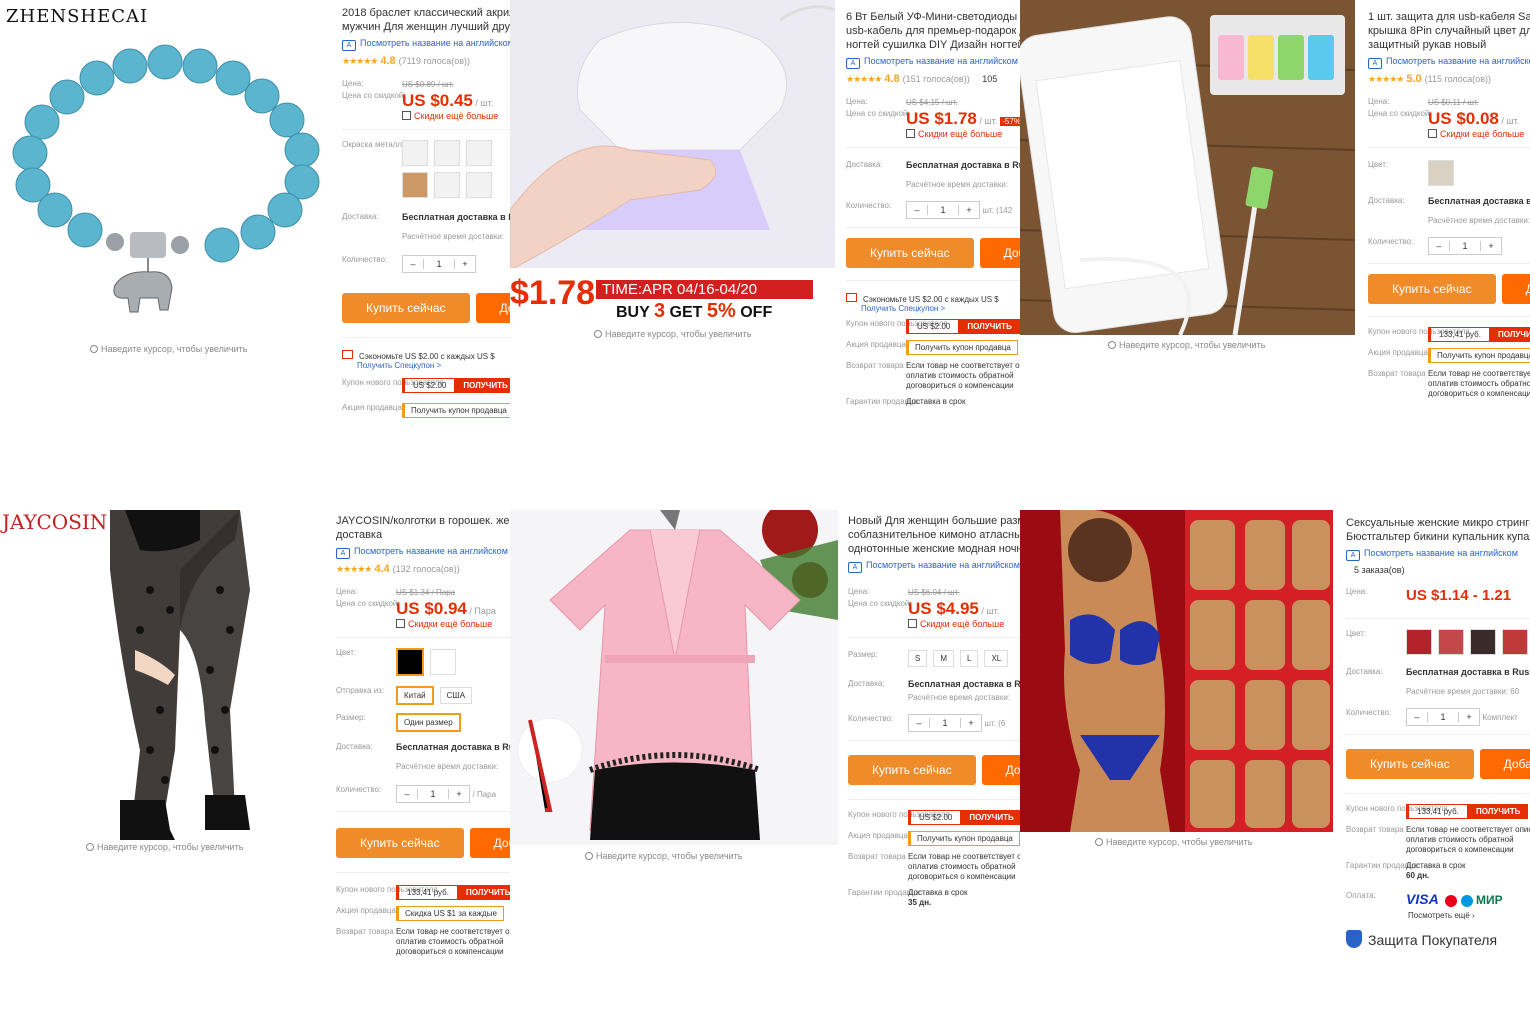  Describe the element at coordinates (428, 722) in the screenshot. I see `size-option: Один размер` at that location.